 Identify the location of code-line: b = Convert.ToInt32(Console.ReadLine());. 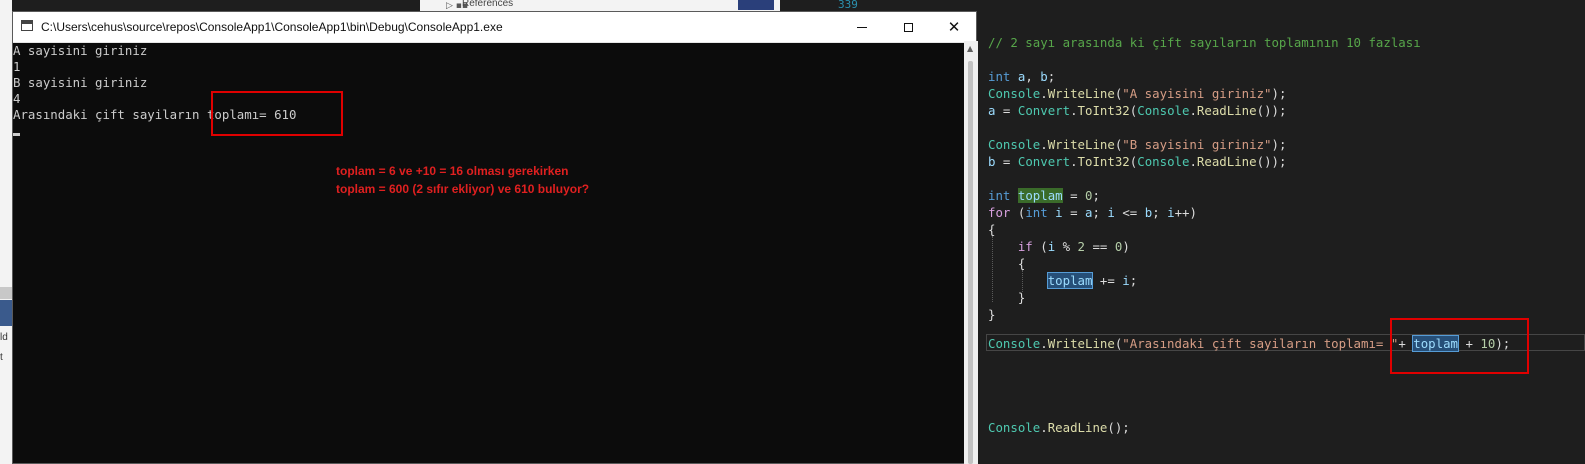
(1137, 161).